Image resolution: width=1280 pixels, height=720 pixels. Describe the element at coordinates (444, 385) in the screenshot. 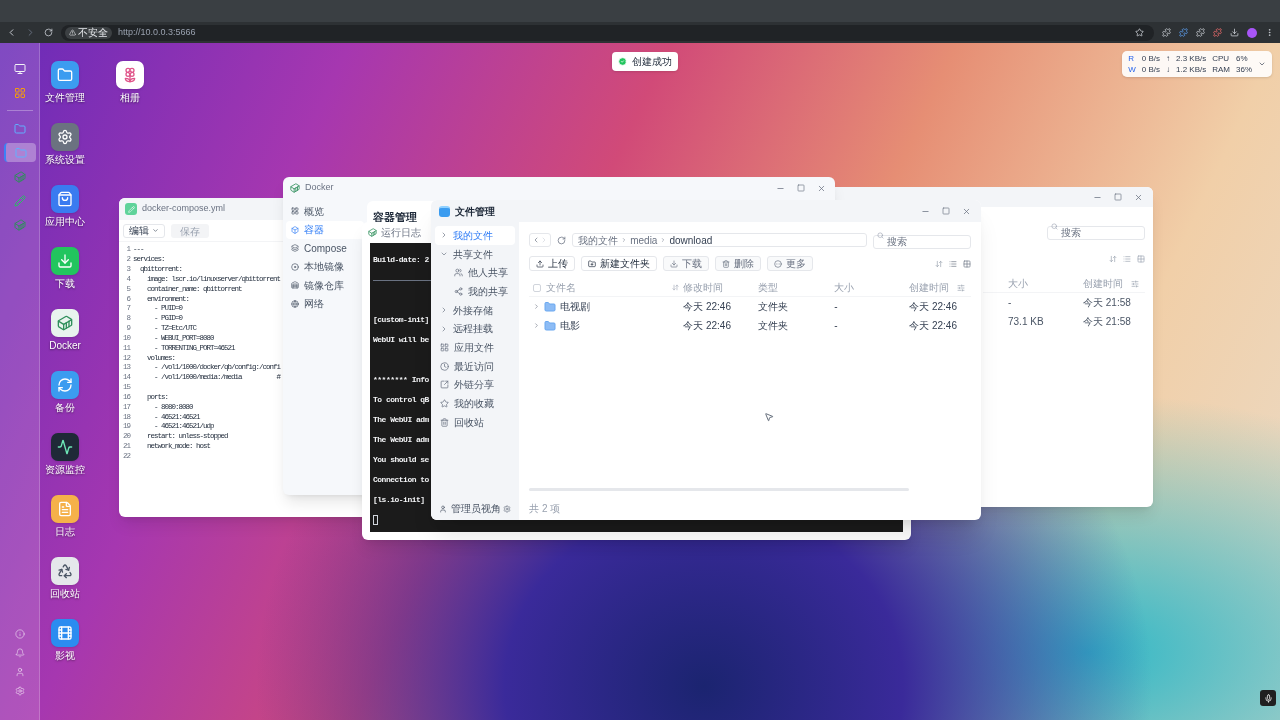

I see `external-link-icon` at that location.